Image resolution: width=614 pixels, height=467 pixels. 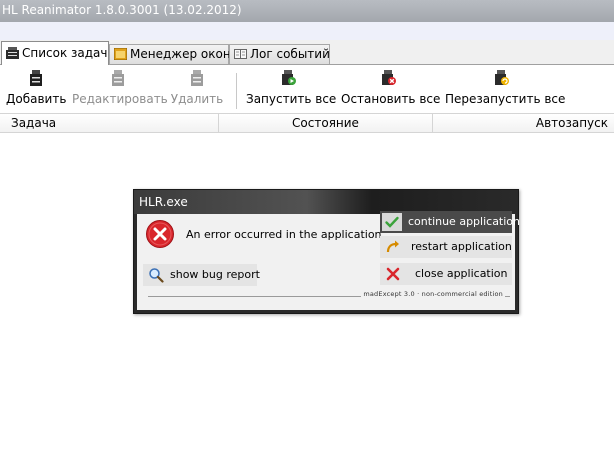 What do you see at coordinates (36, 99) in the screenshot?
I see `add-label: Добавить` at bounding box center [36, 99].